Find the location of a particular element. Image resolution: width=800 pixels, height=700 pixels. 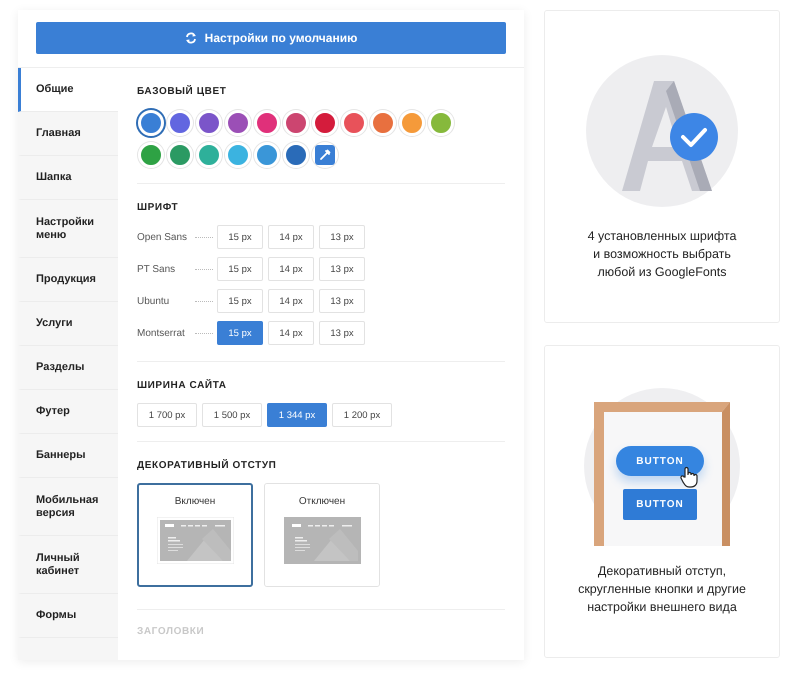

layout-option: Отключен is located at coordinates (322, 535).